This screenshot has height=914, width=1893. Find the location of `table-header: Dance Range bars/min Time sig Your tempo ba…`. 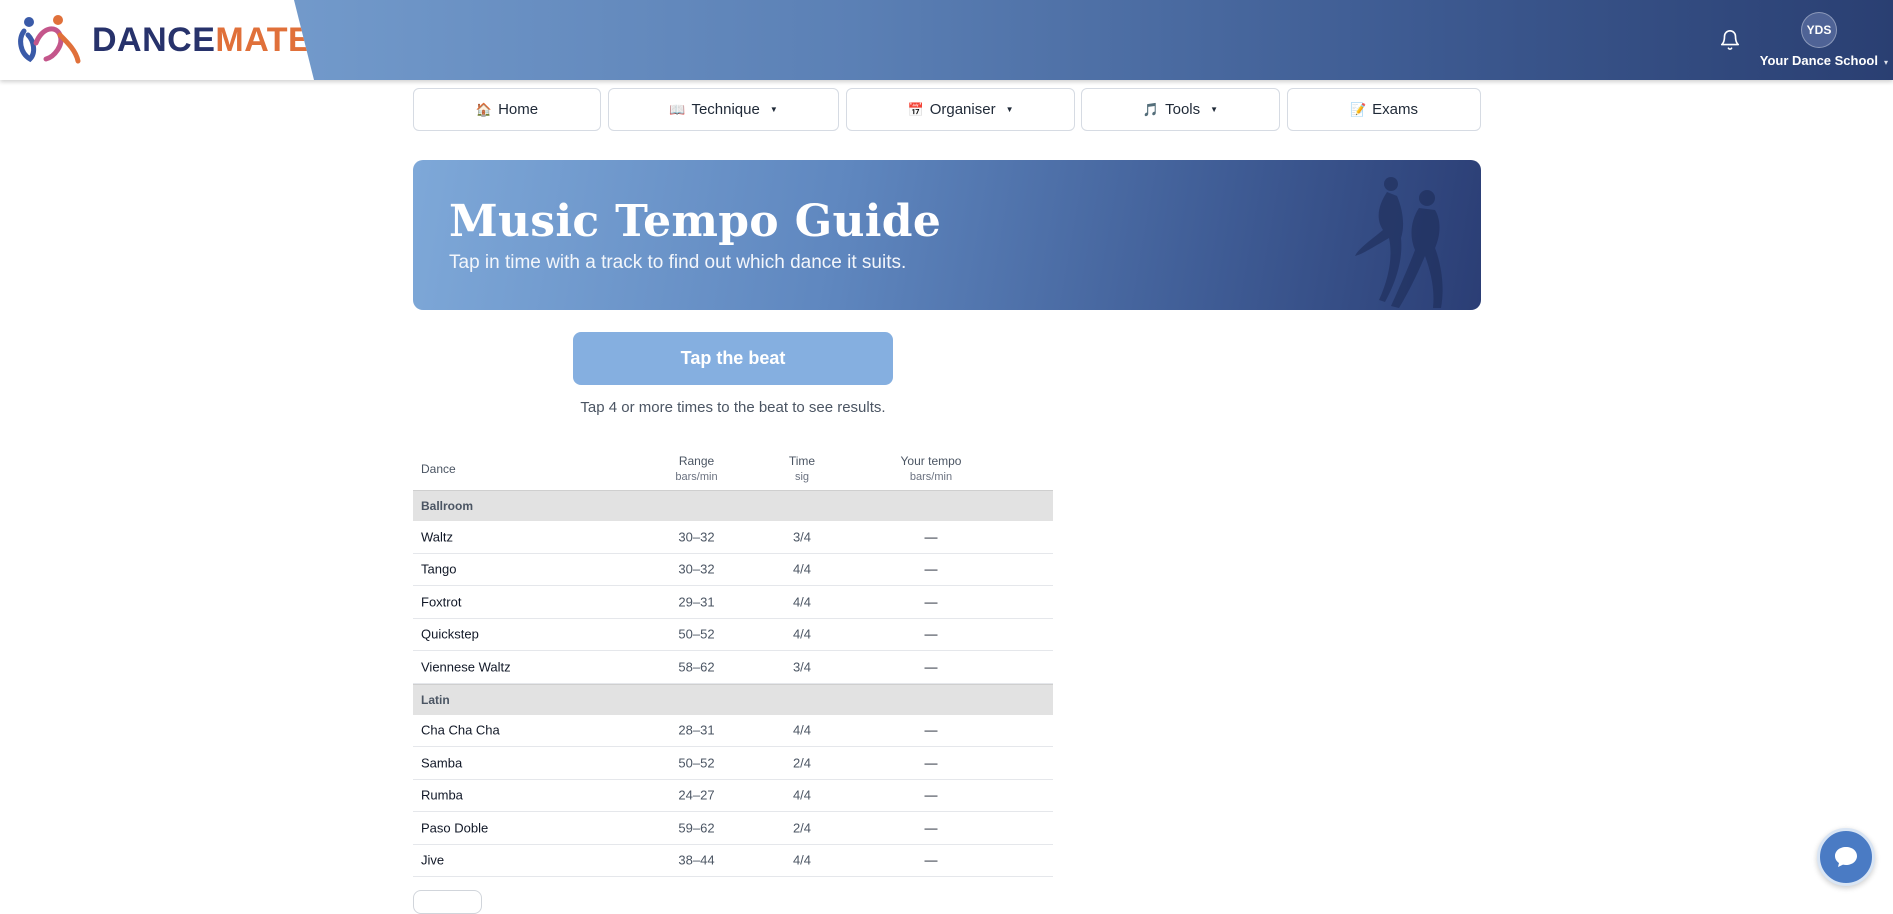

table-header: Dance Range bars/min Time sig Your tempo ba… is located at coordinates (733, 470).